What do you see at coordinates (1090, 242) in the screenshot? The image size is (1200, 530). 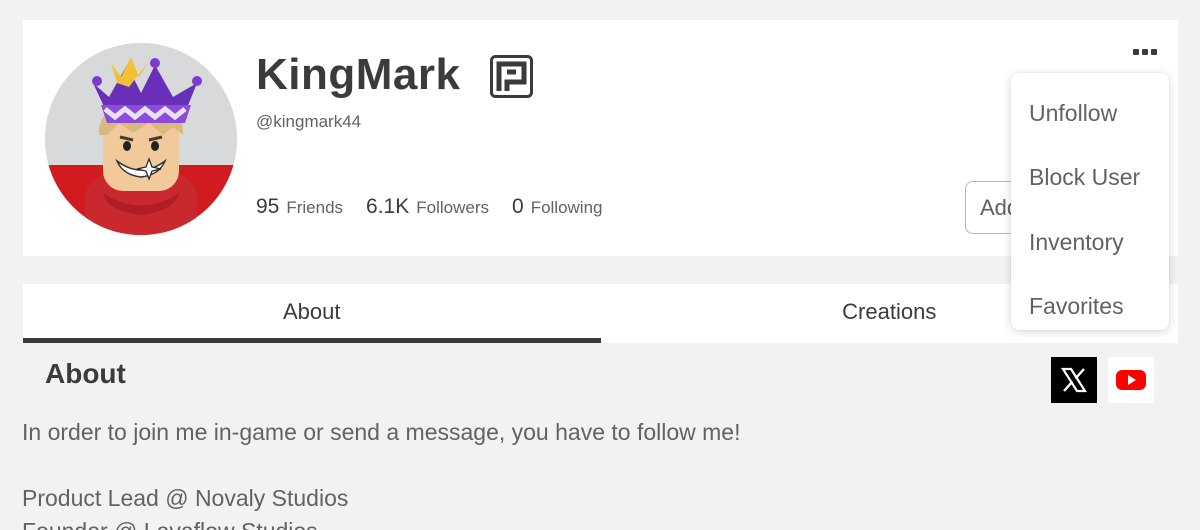 I see `menu-item-inventory: Inventory` at bounding box center [1090, 242].